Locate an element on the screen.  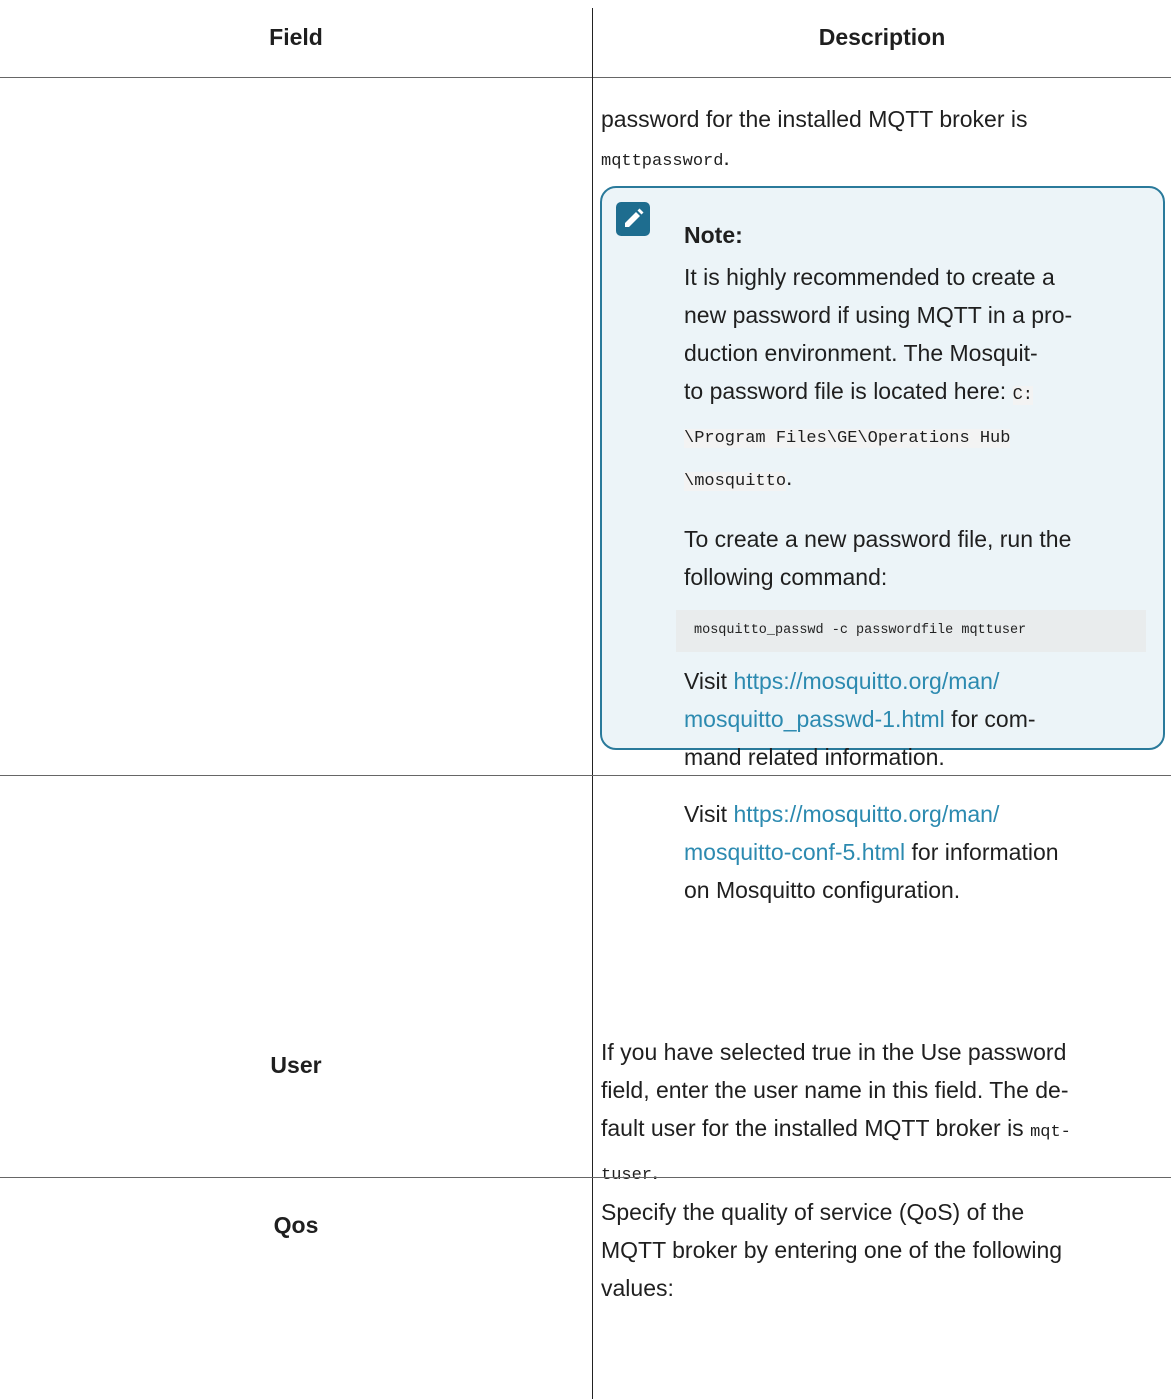
field-user: User is located at coordinates (296, 1065).